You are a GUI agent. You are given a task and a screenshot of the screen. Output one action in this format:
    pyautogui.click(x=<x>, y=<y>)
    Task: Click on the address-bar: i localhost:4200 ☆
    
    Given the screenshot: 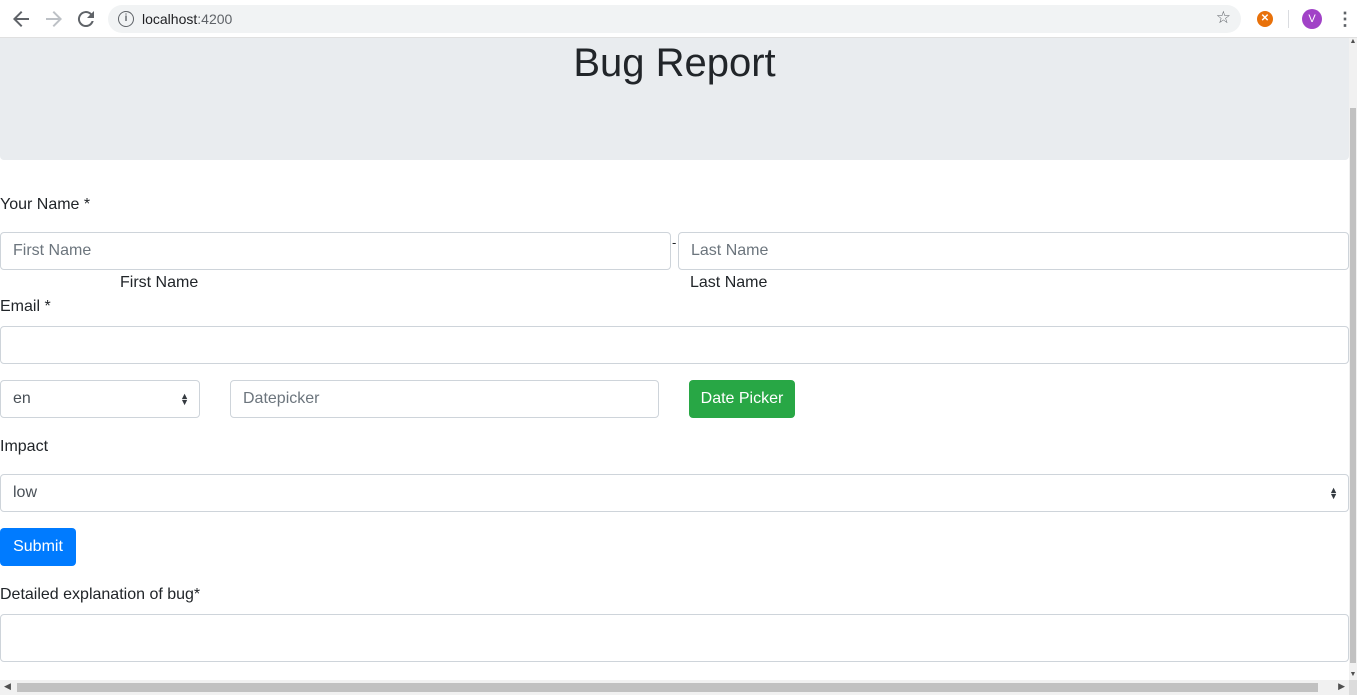 What is the action you would take?
    pyautogui.click(x=674, y=19)
    